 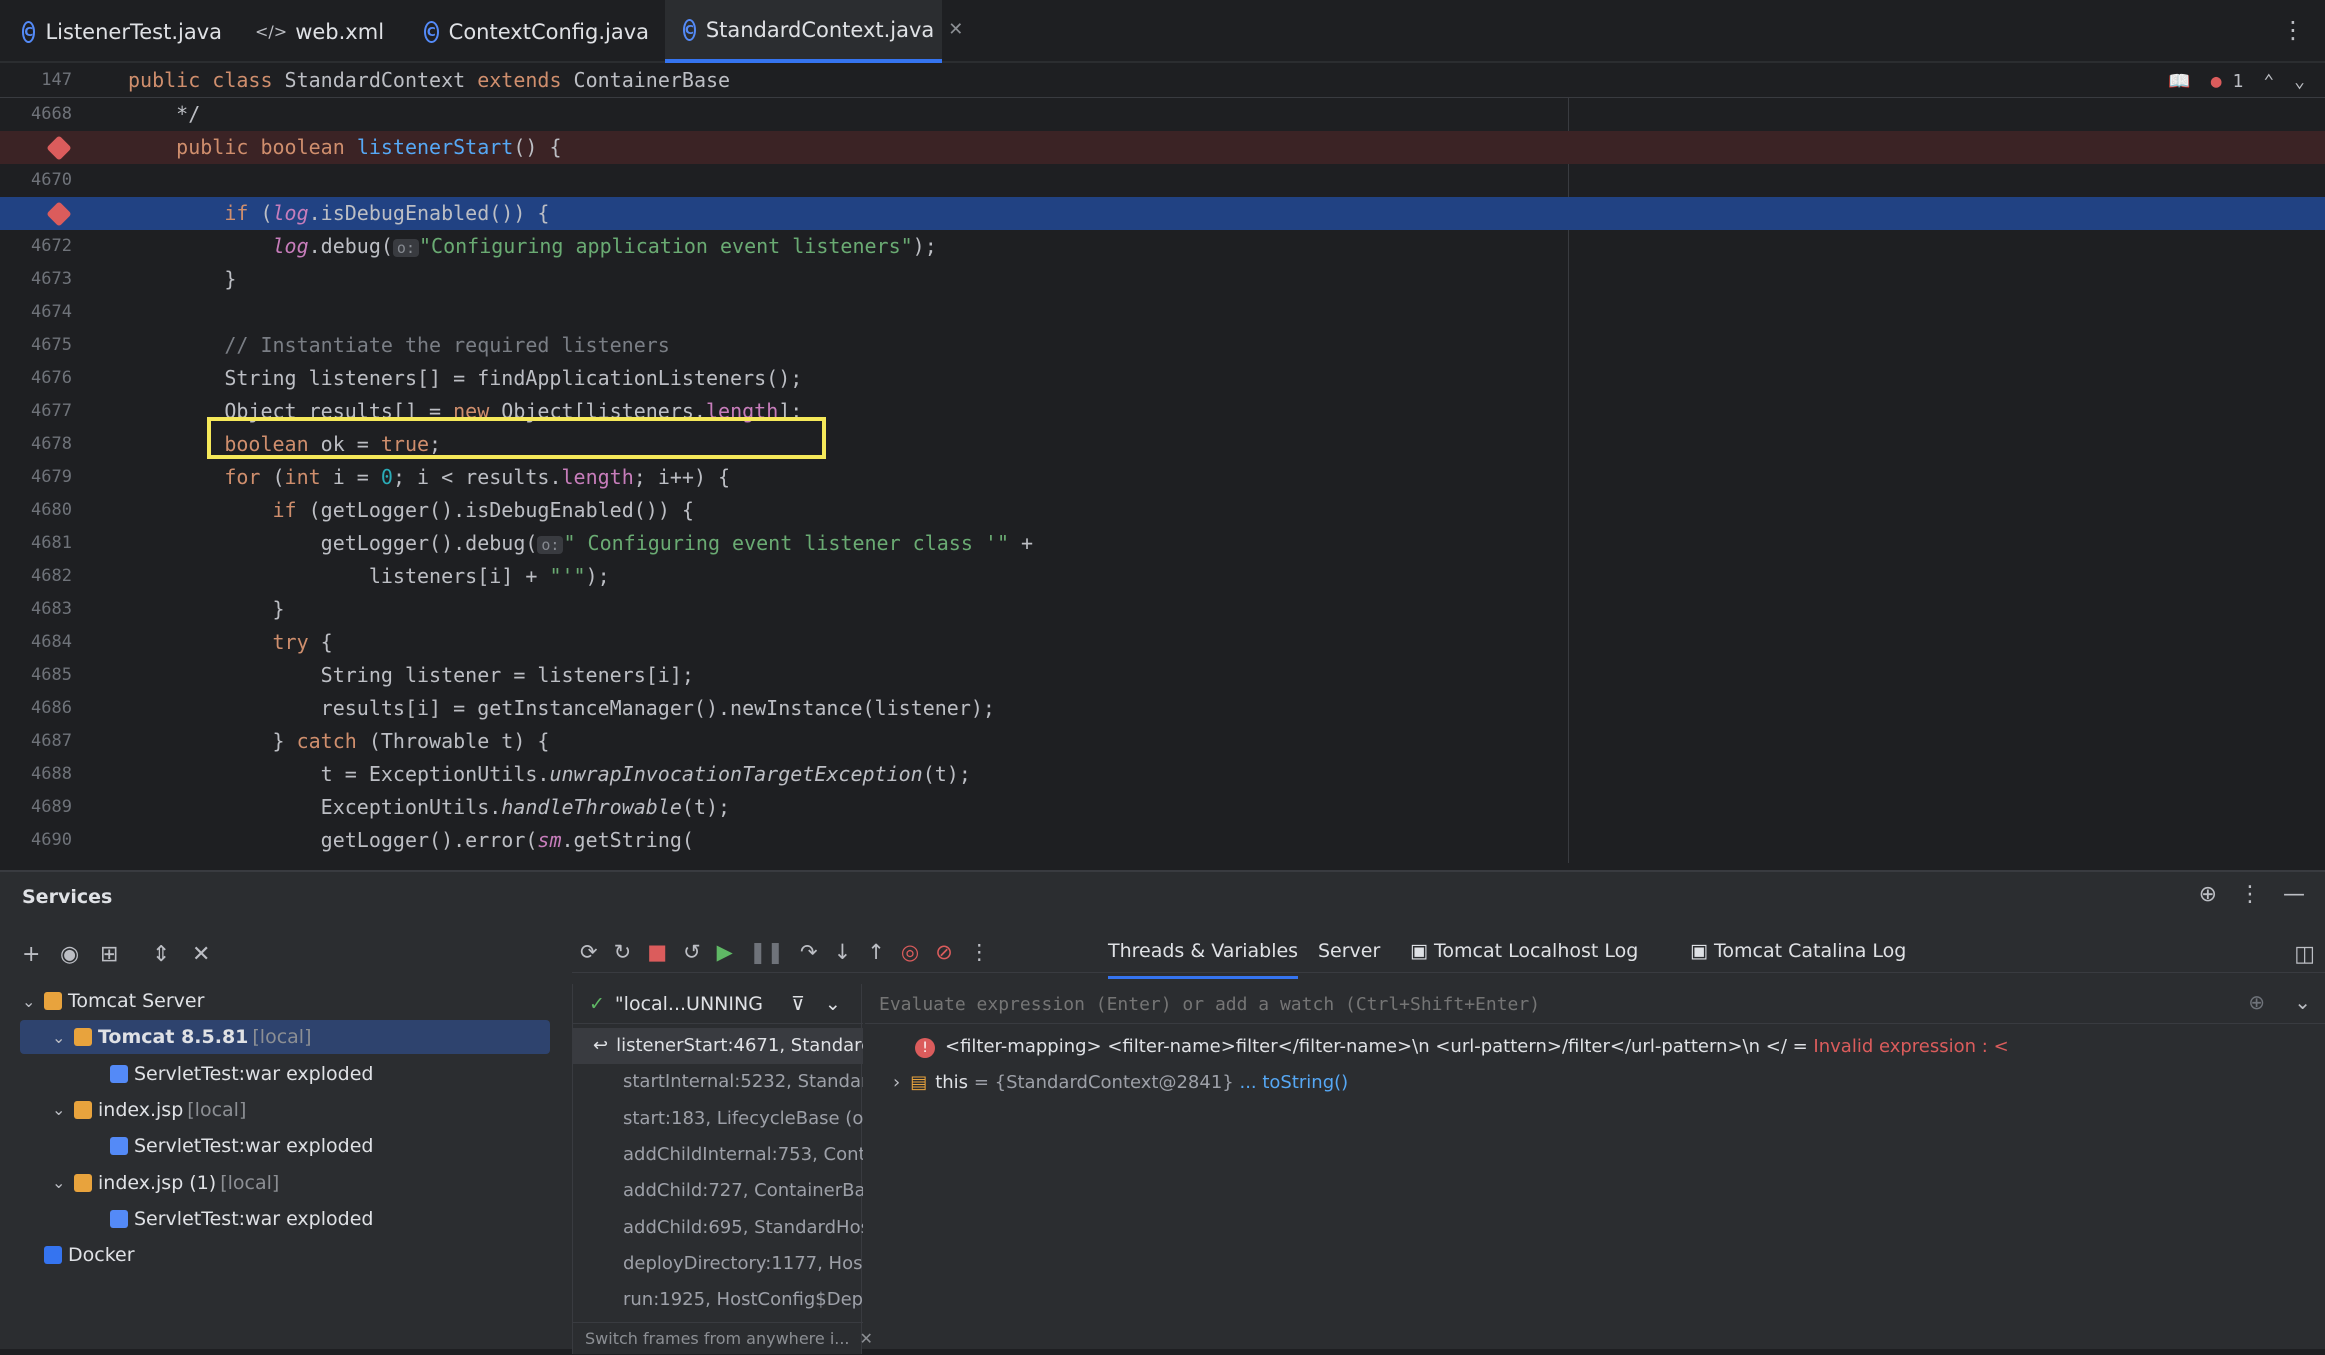 What do you see at coordinates (1162, 609) in the screenshot?
I see `code-line: 4683 }` at bounding box center [1162, 609].